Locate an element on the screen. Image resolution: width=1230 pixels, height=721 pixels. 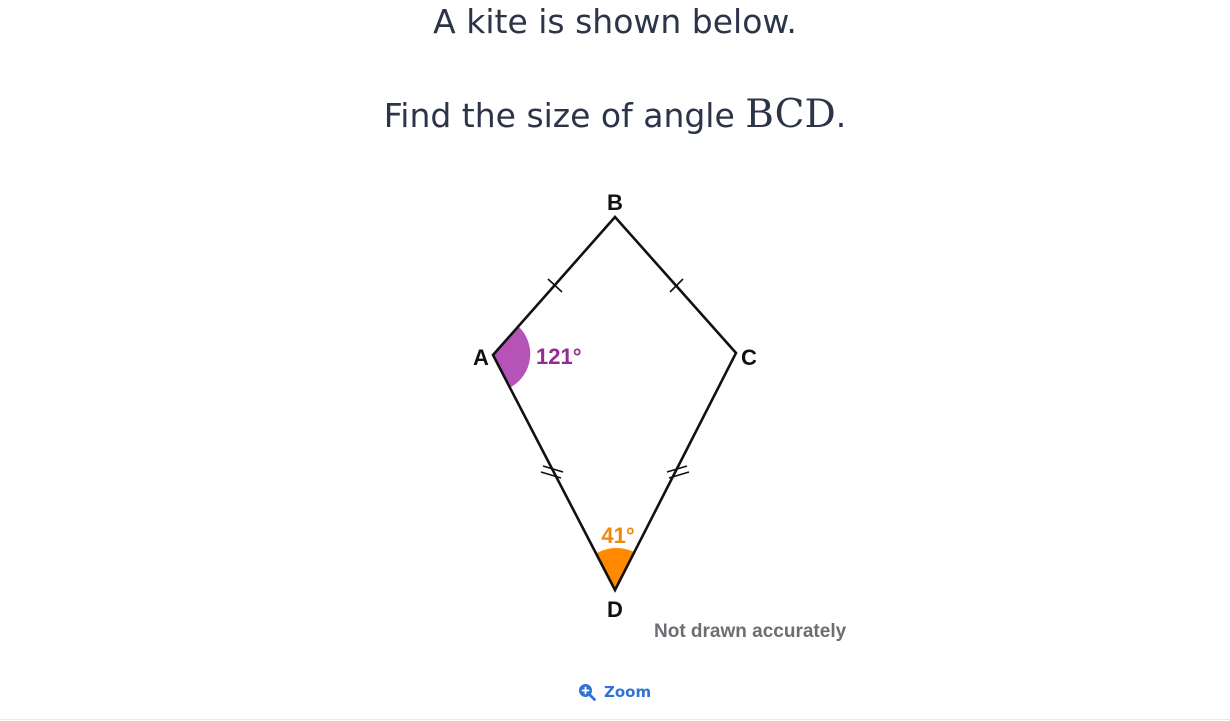
vertex-label-d: D is located at coordinates (615, 609).